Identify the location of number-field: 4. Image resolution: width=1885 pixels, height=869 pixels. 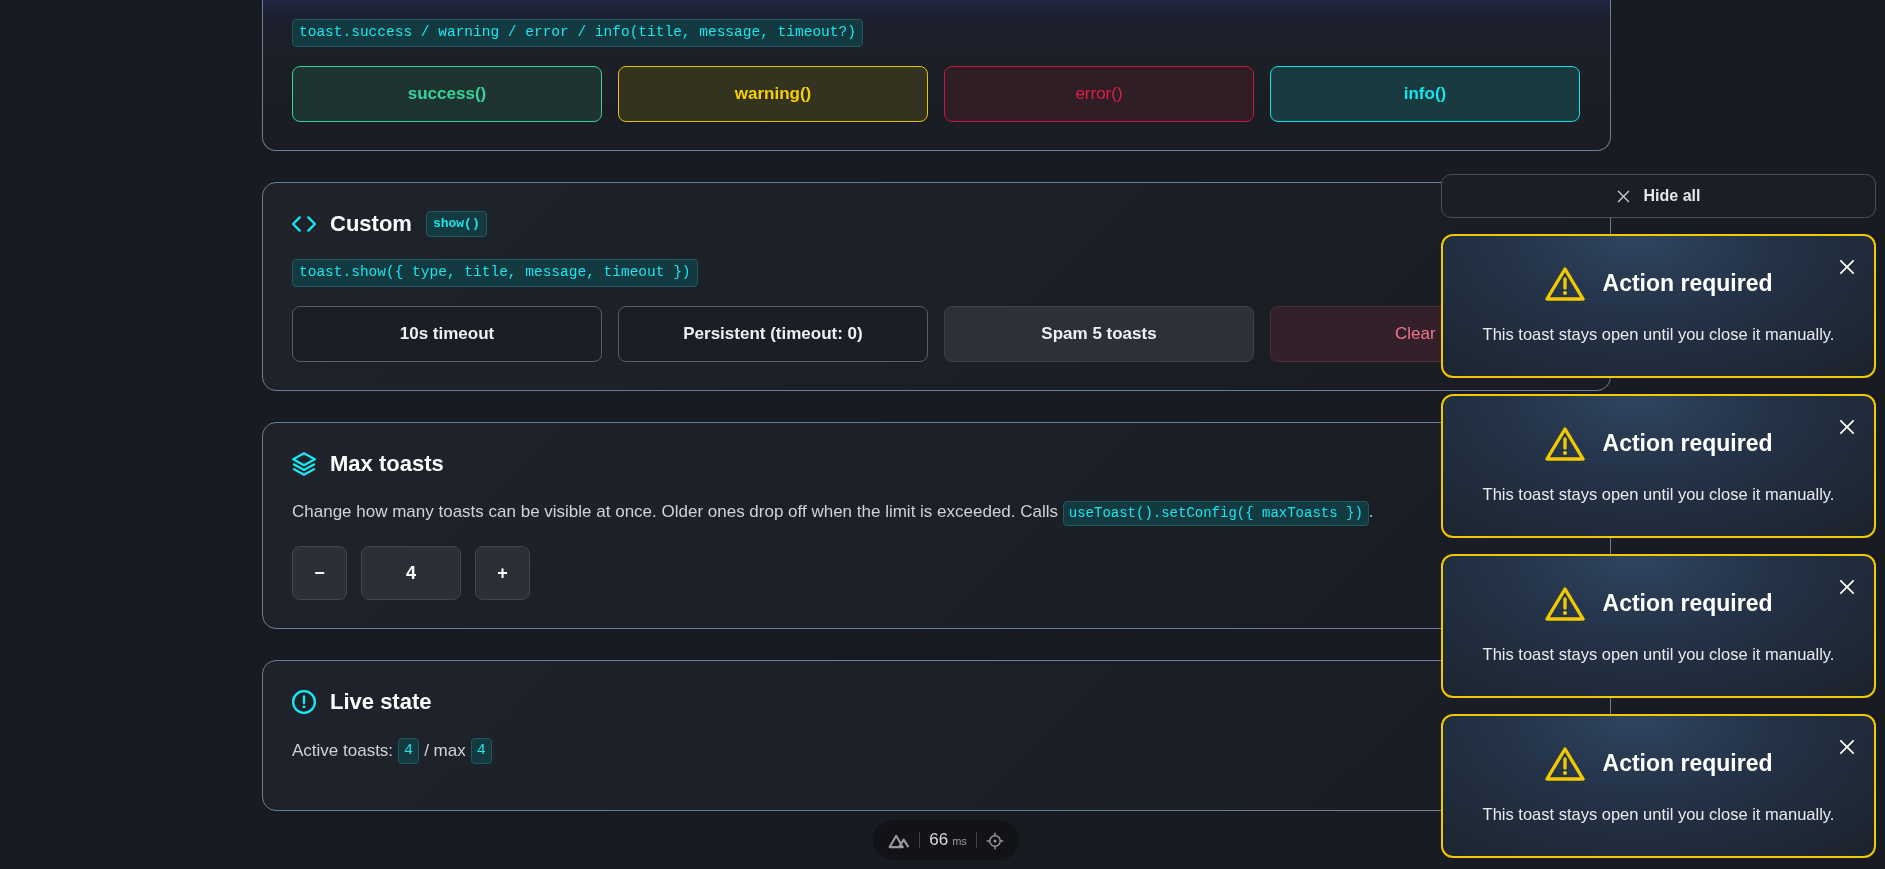
(411, 573).